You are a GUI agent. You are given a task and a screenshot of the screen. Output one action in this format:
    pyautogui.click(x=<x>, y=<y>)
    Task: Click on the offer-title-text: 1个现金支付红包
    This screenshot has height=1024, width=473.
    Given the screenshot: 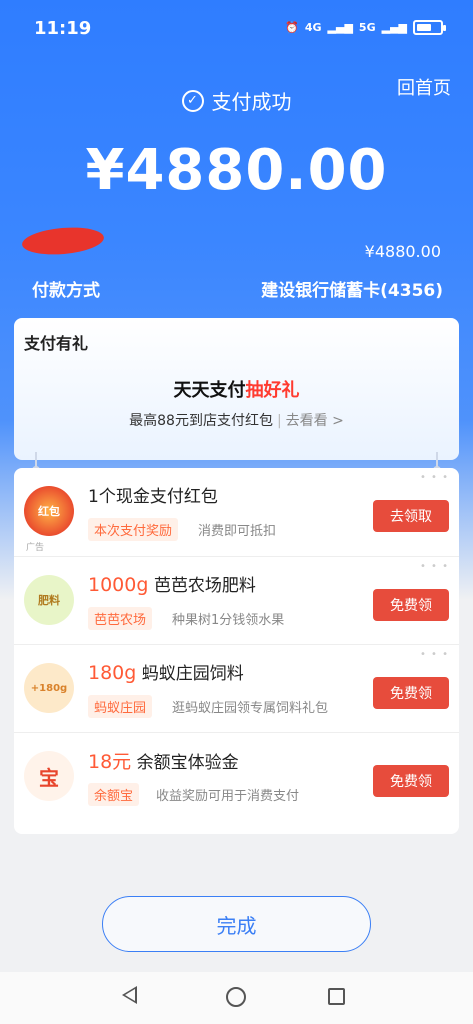 What is the action you would take?
    pyautogui.click(x=153, y=497)
    